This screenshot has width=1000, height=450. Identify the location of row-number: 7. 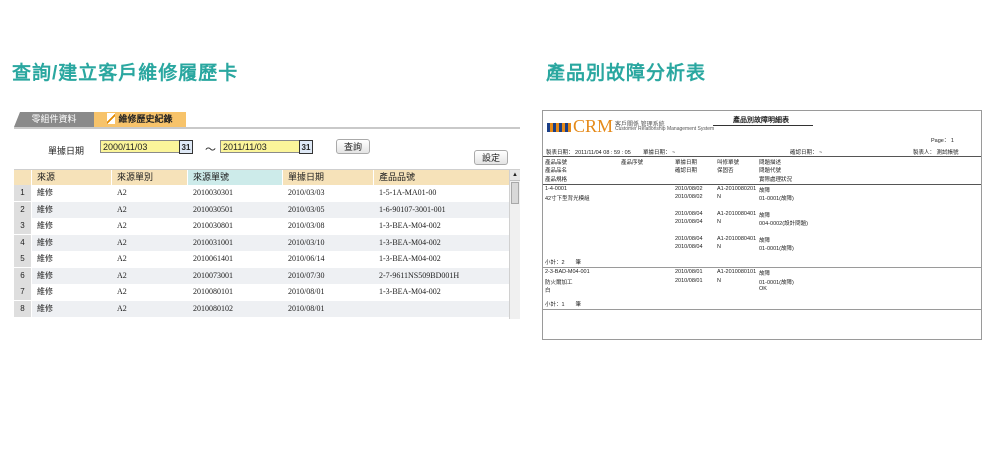
(23, 292).